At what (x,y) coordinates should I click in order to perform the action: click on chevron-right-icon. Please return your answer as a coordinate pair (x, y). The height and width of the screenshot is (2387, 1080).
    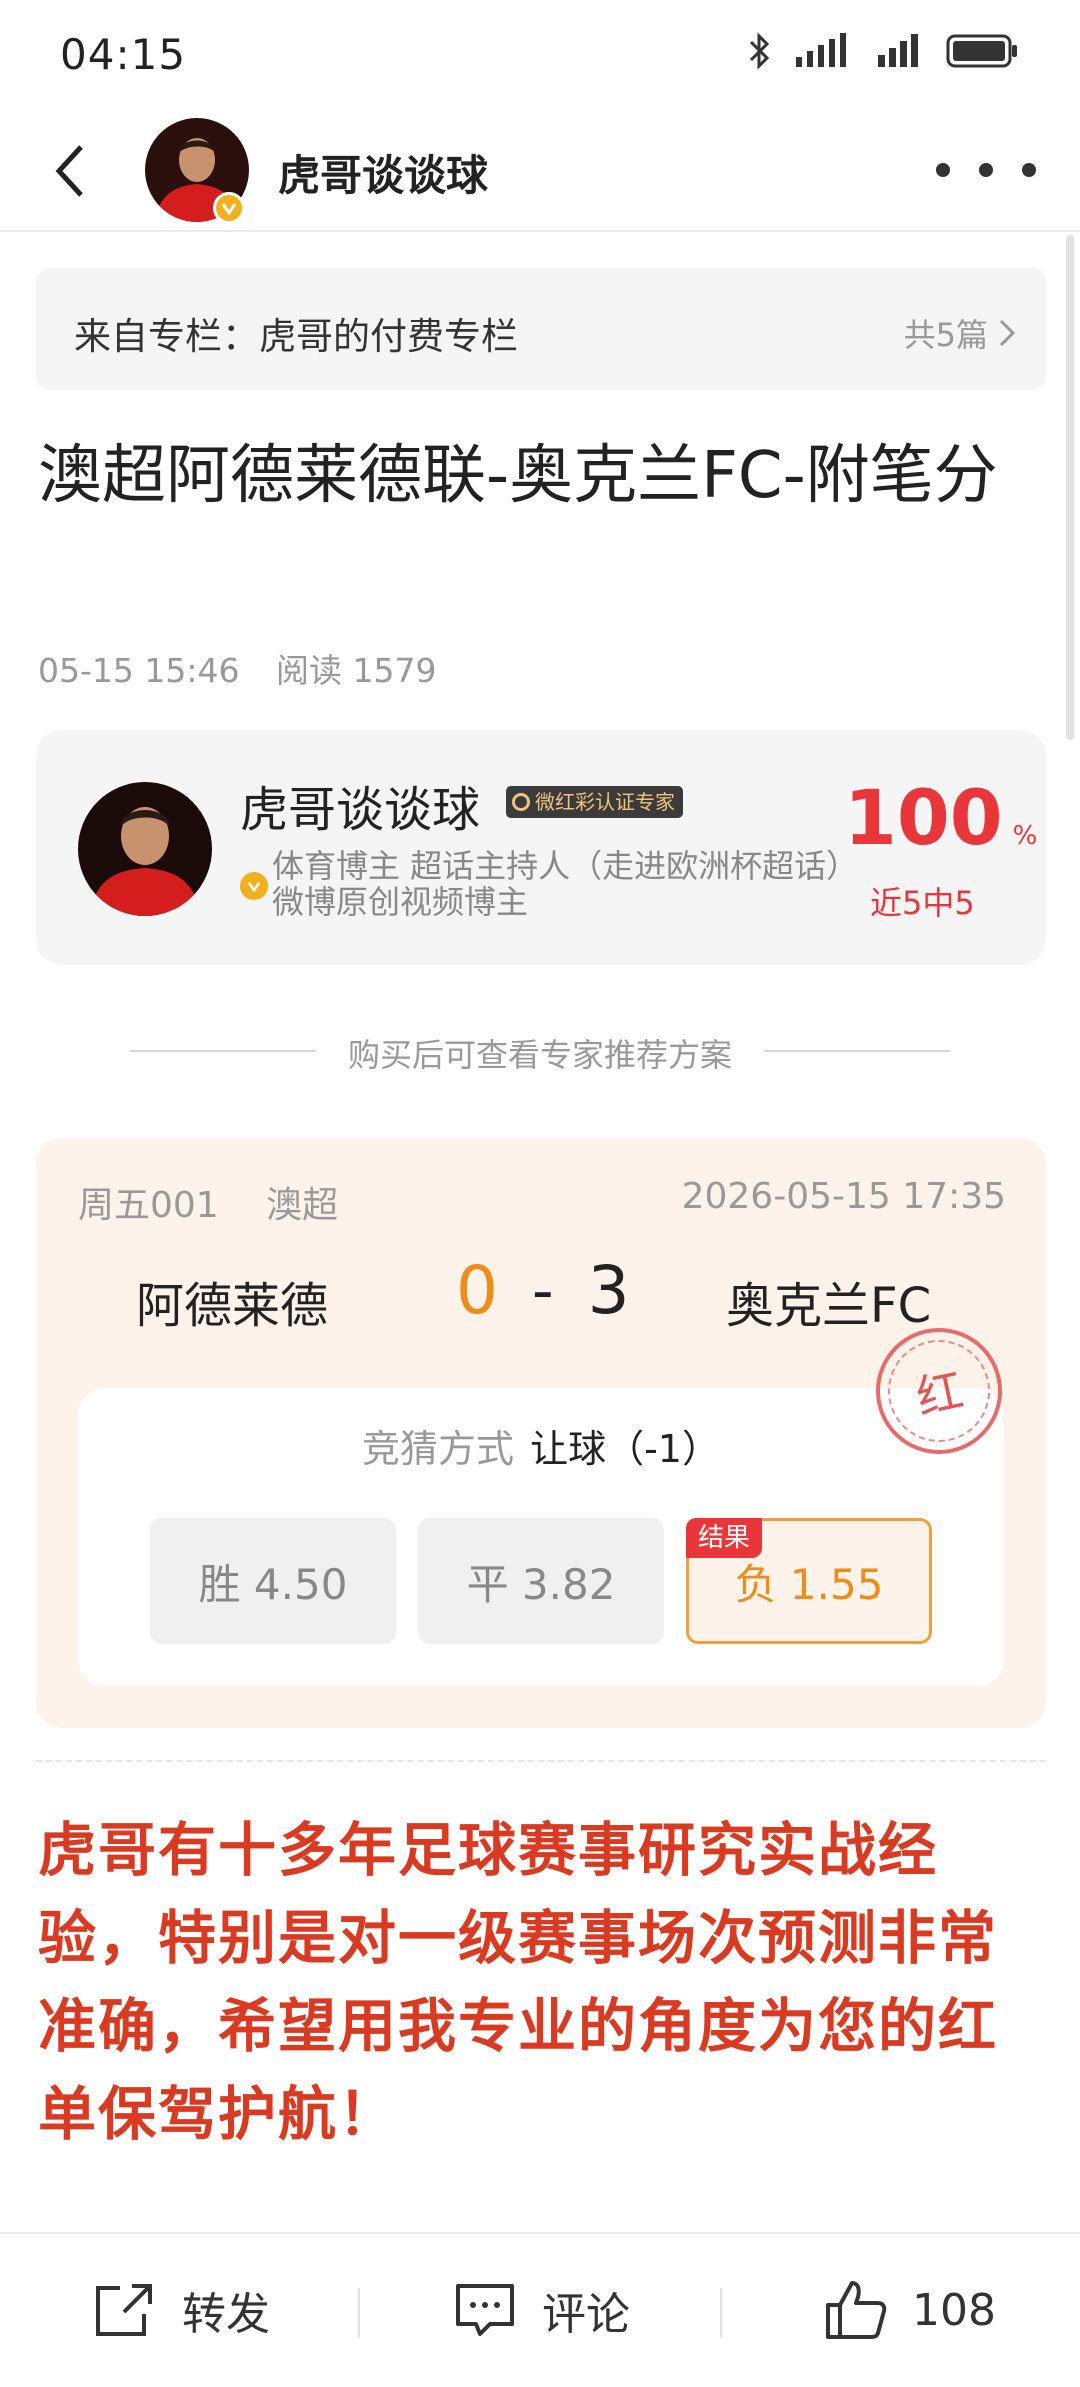
    Looking at the image, I should click on (1007, 333).